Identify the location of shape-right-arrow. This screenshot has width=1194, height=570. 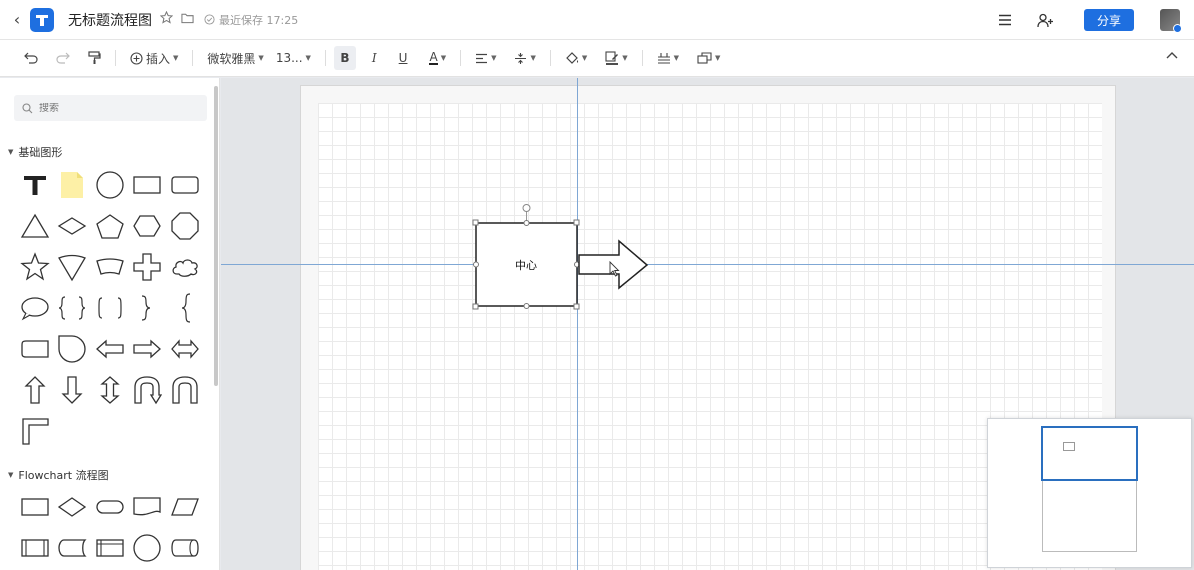
(148, 348).